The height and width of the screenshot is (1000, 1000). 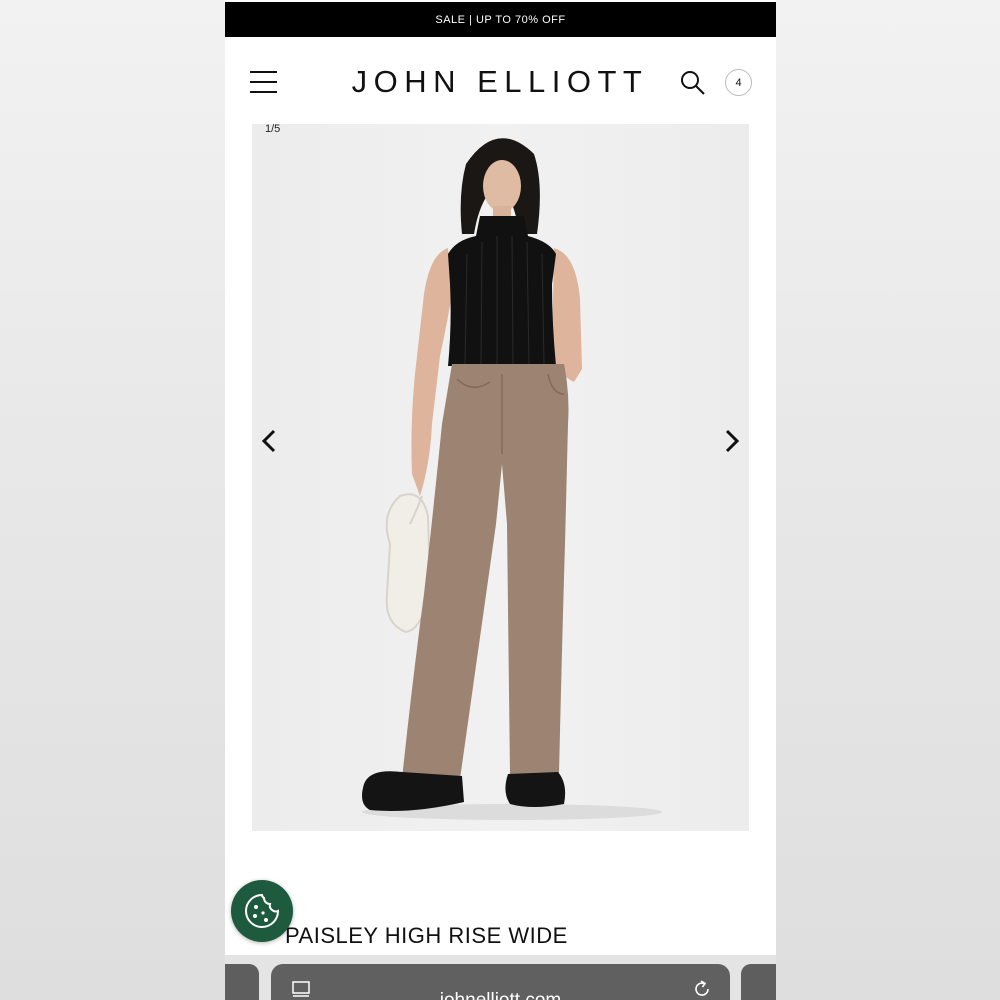 I want to click on previous-tab, so click(x=242, y=982).